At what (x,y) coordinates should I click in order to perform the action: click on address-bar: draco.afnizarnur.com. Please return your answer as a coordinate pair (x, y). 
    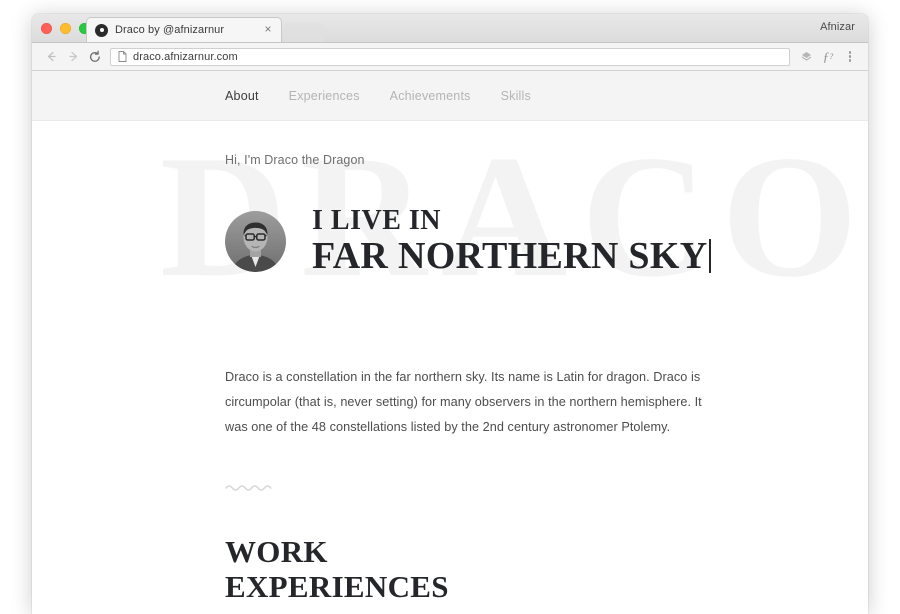
    Looking at the image, I should click on (450, 56).